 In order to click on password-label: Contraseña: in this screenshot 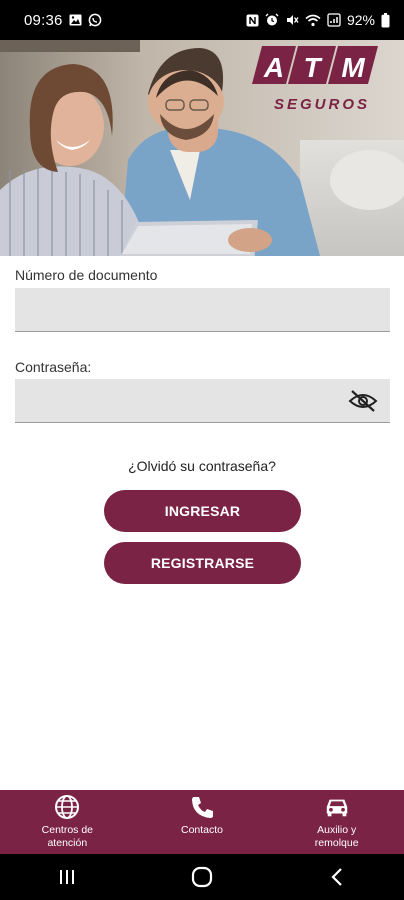, I will do `click(53, 367)`.